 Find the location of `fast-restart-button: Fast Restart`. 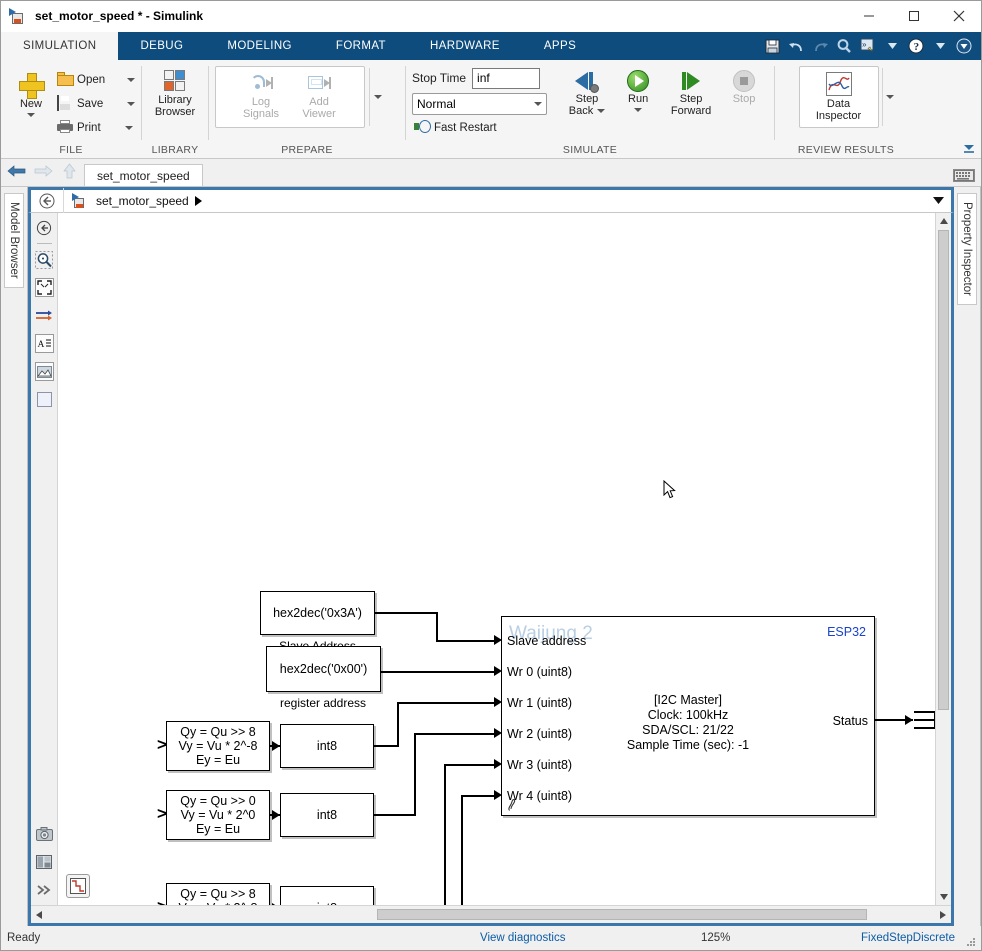

fast-restart-button: Fast Restart is located at coordinates (480, 128).